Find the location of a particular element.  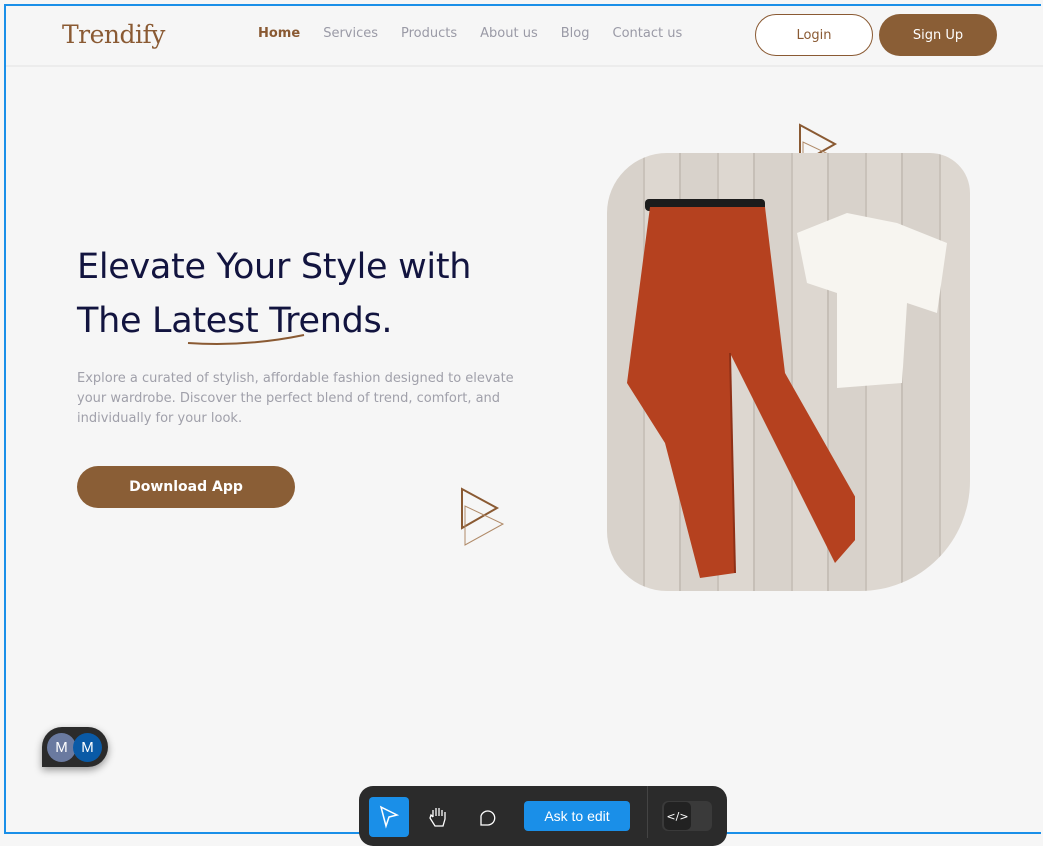

collaborators: M M is located at coordinates (75, 747).